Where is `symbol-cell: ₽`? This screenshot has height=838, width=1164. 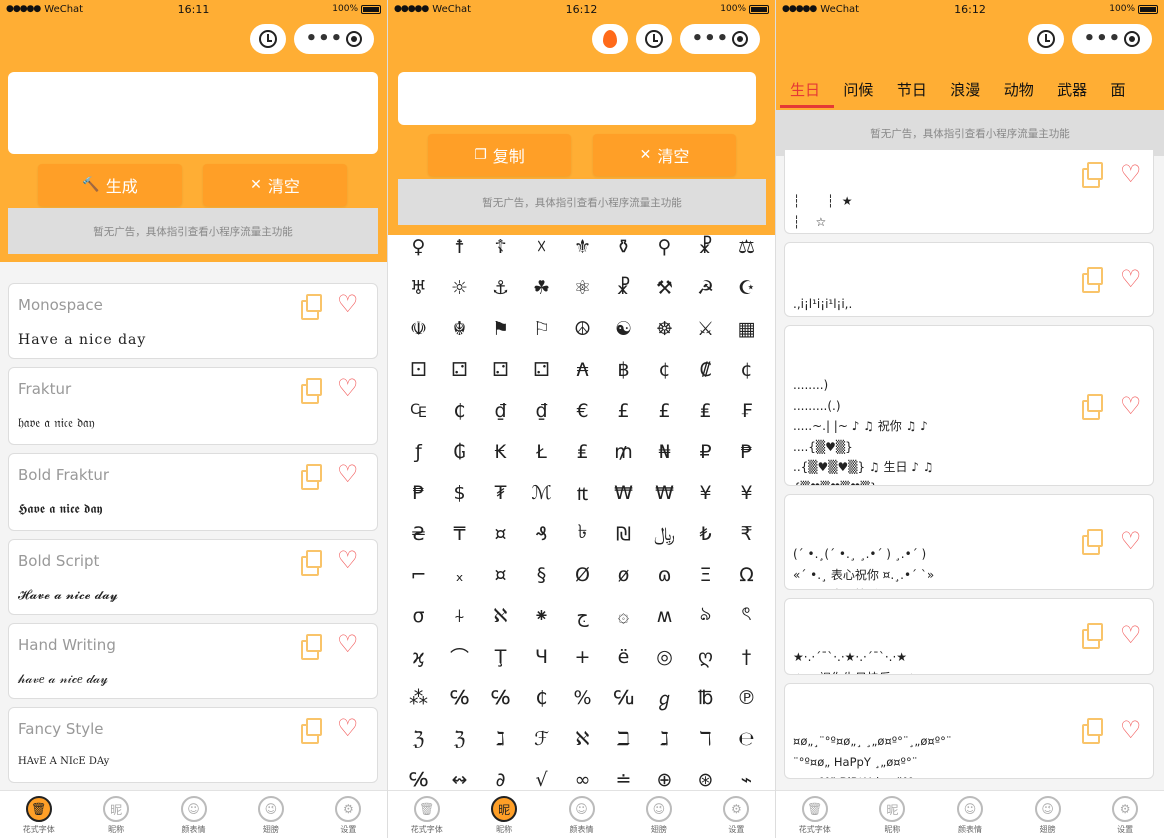 symbol-cell: ₽ is located at coordinates (705, 451).